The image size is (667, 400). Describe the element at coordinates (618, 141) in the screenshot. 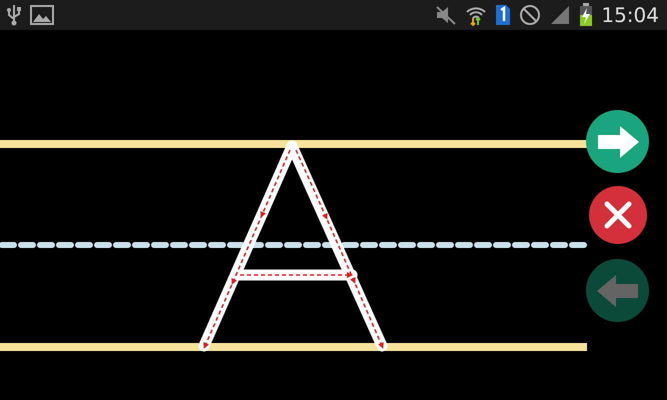

I see `arrow-right-icon` at that location.